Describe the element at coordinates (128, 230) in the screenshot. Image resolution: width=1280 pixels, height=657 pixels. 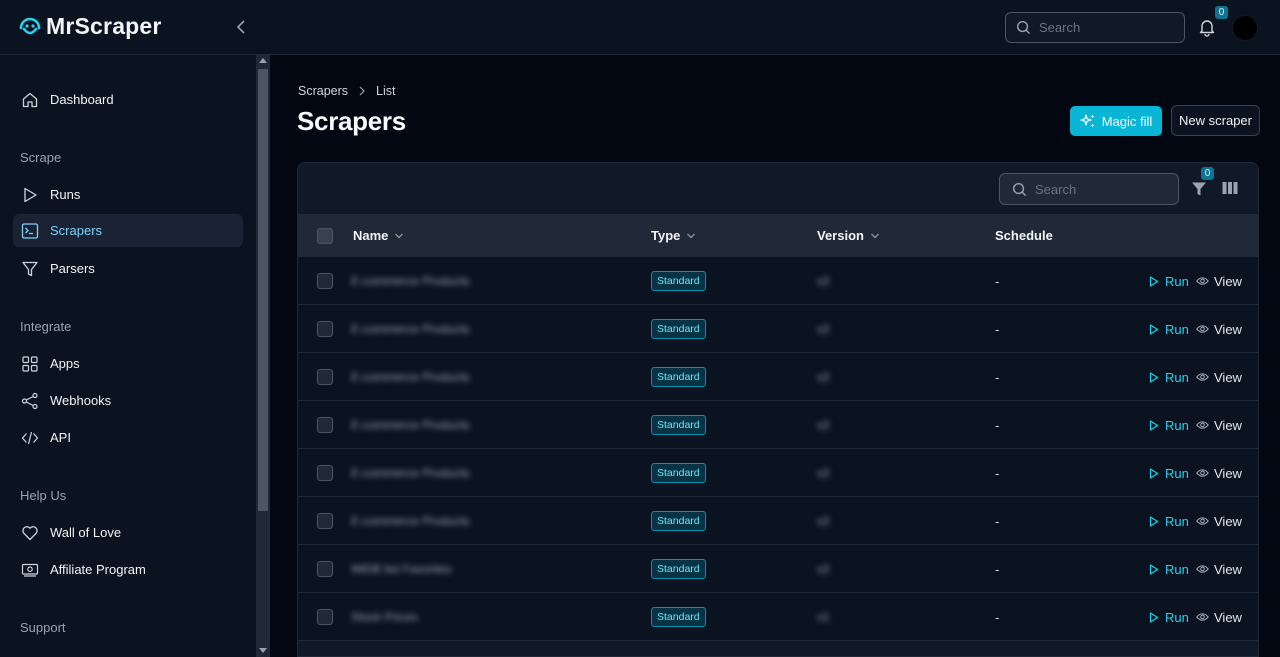
I see `sidebar-item-scrapers: Scrapers` at that location.